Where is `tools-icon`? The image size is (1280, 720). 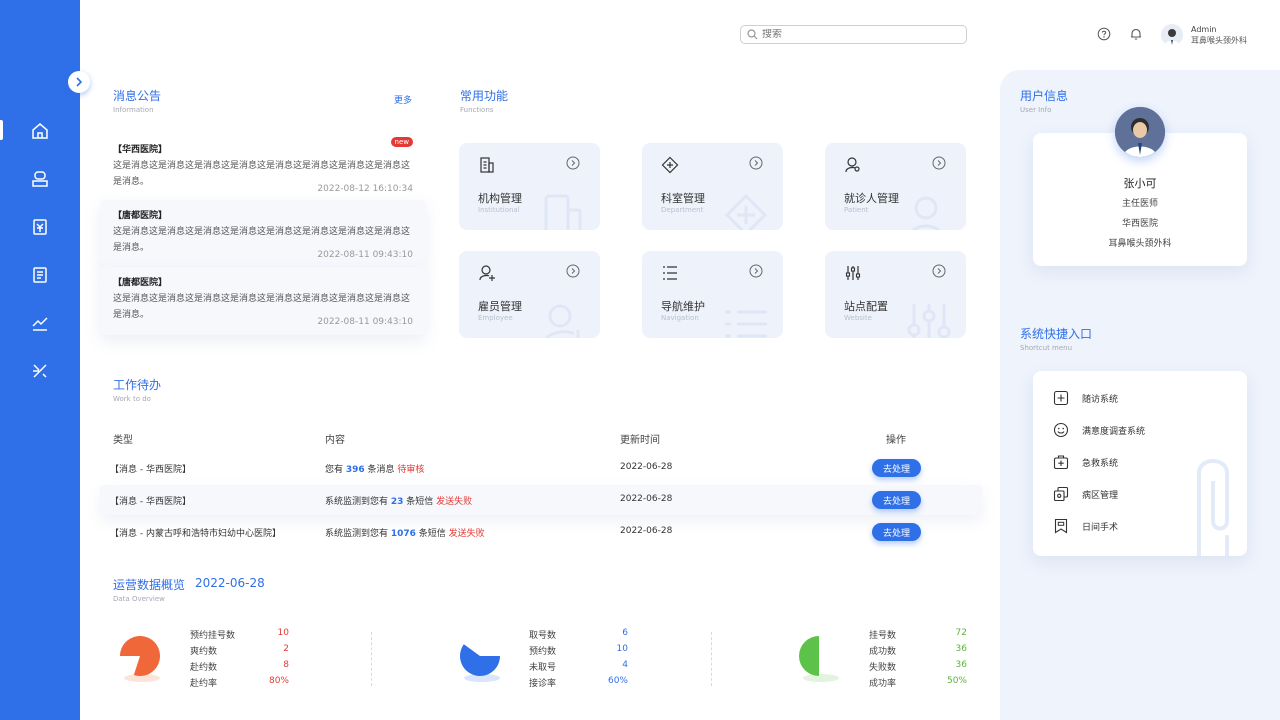
tools-icon is located at coordinates (40, 371).